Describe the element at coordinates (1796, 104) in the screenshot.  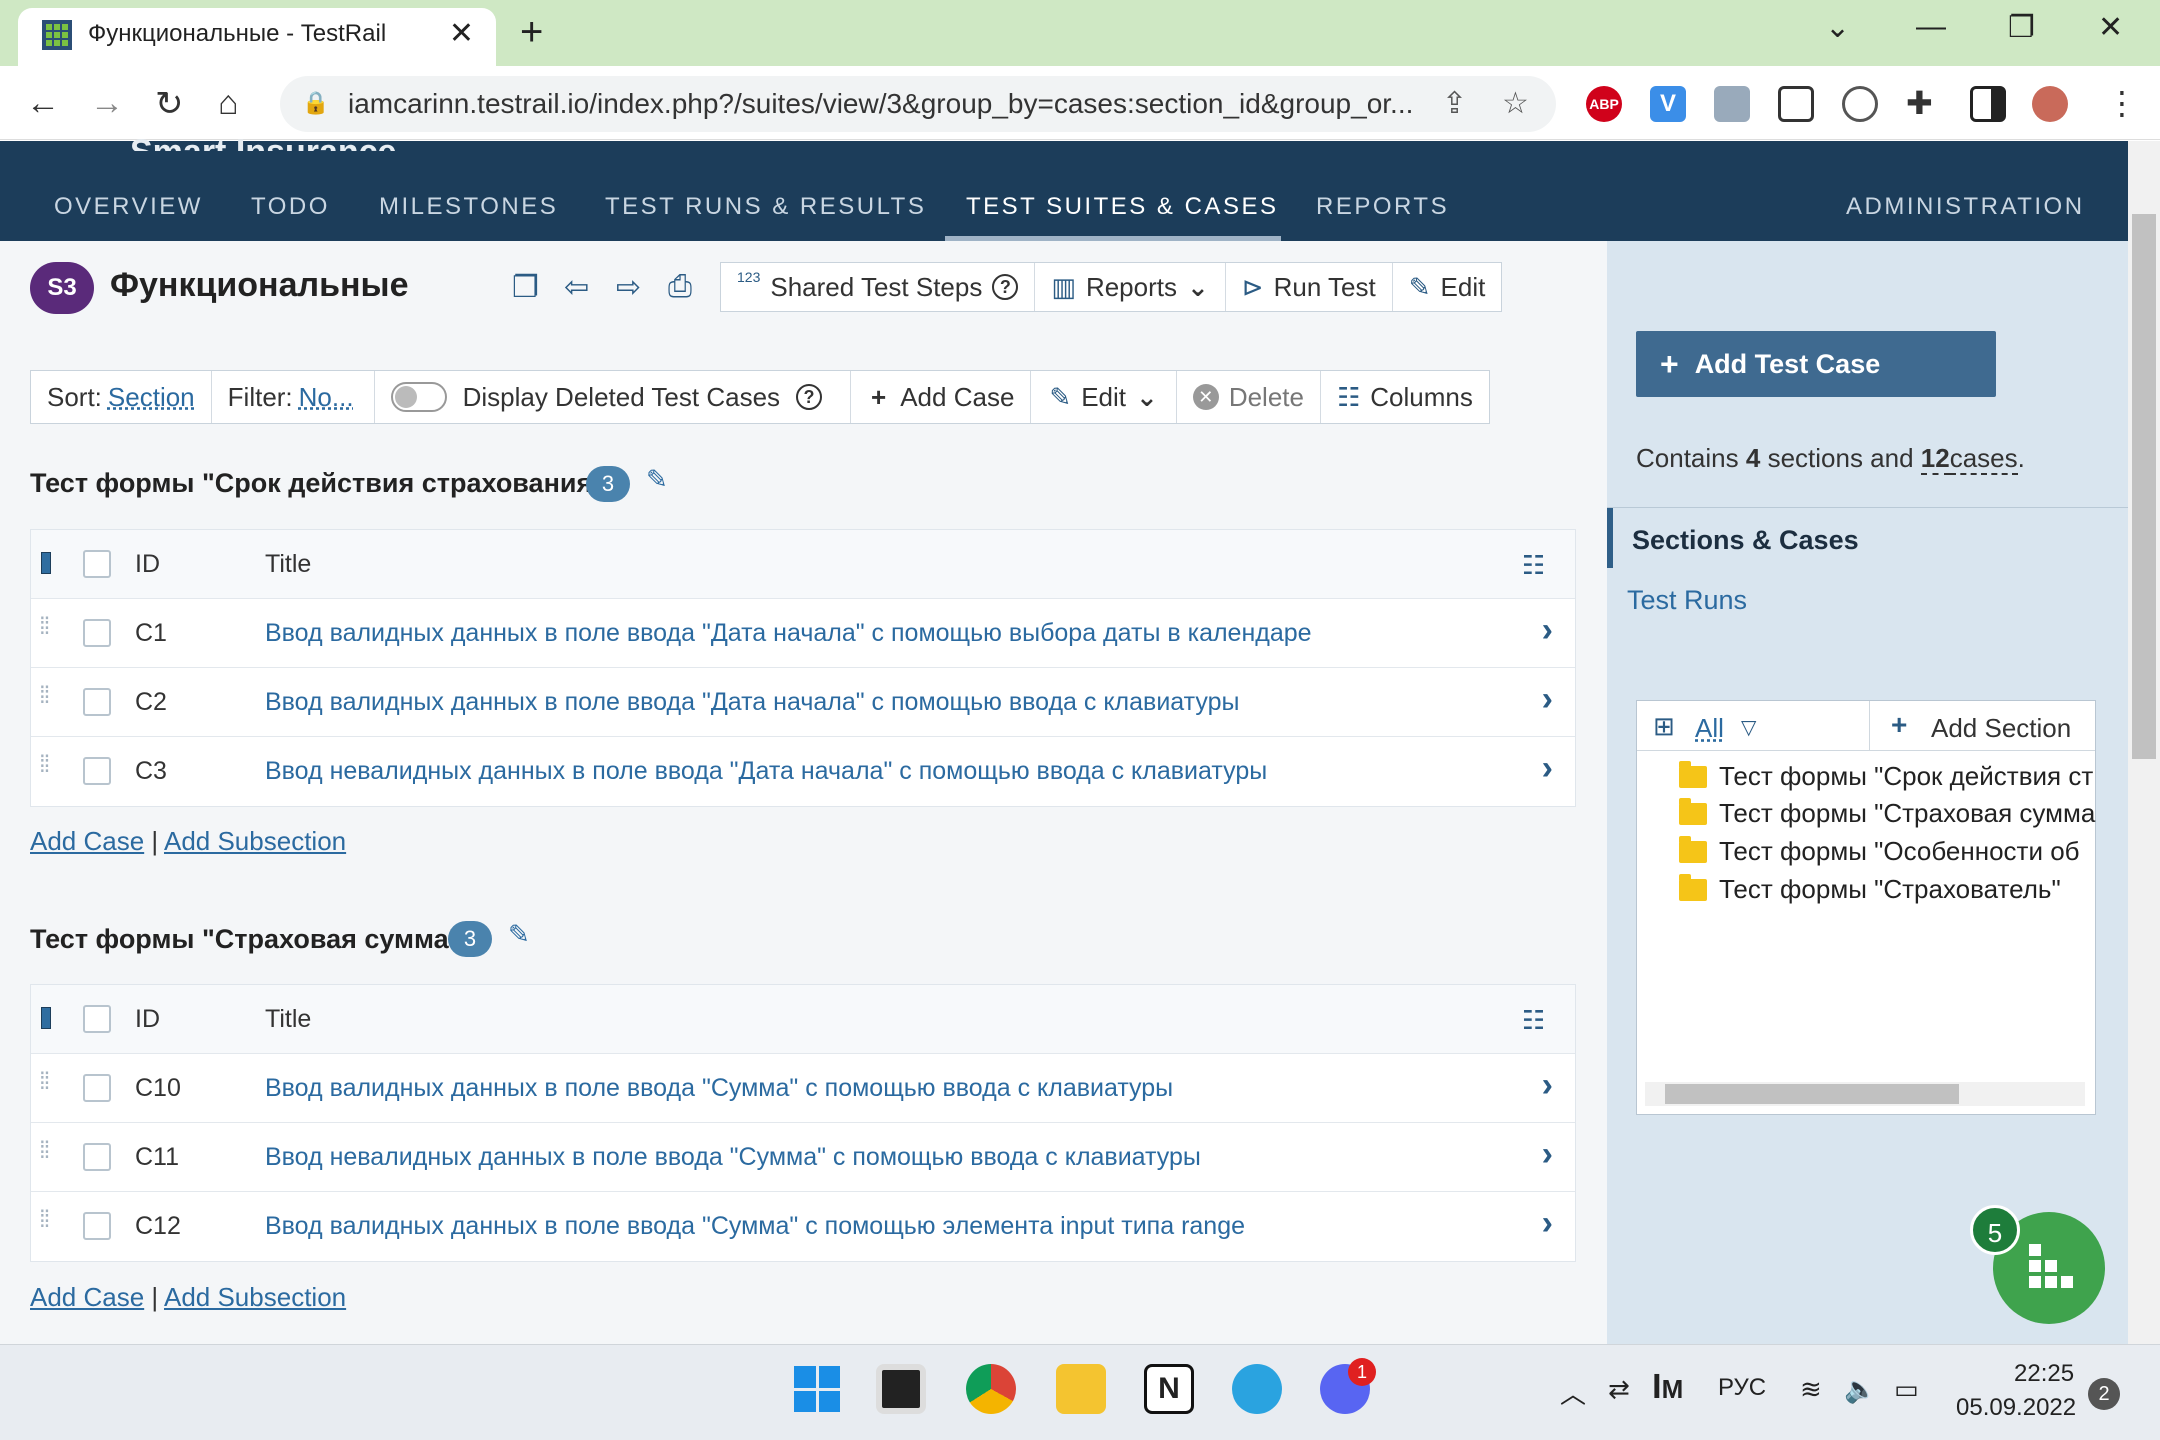
I see `picture-in-picture-icon` at that location.